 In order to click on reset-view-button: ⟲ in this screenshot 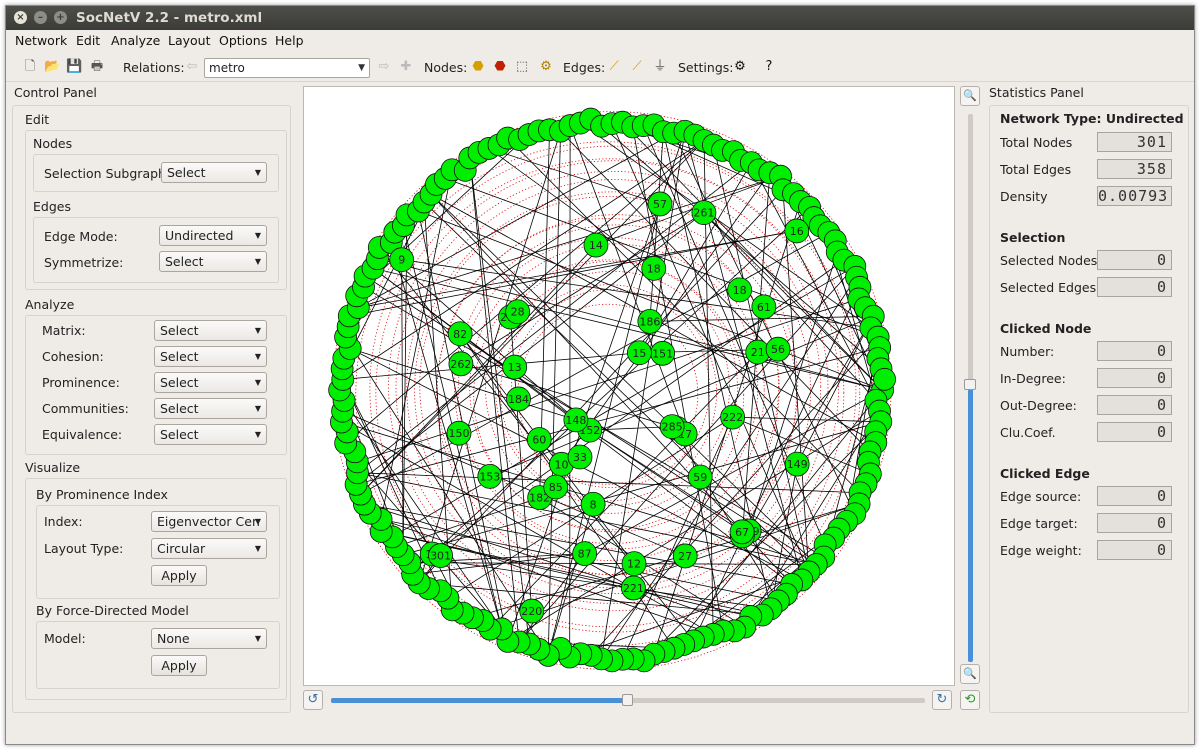, I will do `click(970, 700)`.